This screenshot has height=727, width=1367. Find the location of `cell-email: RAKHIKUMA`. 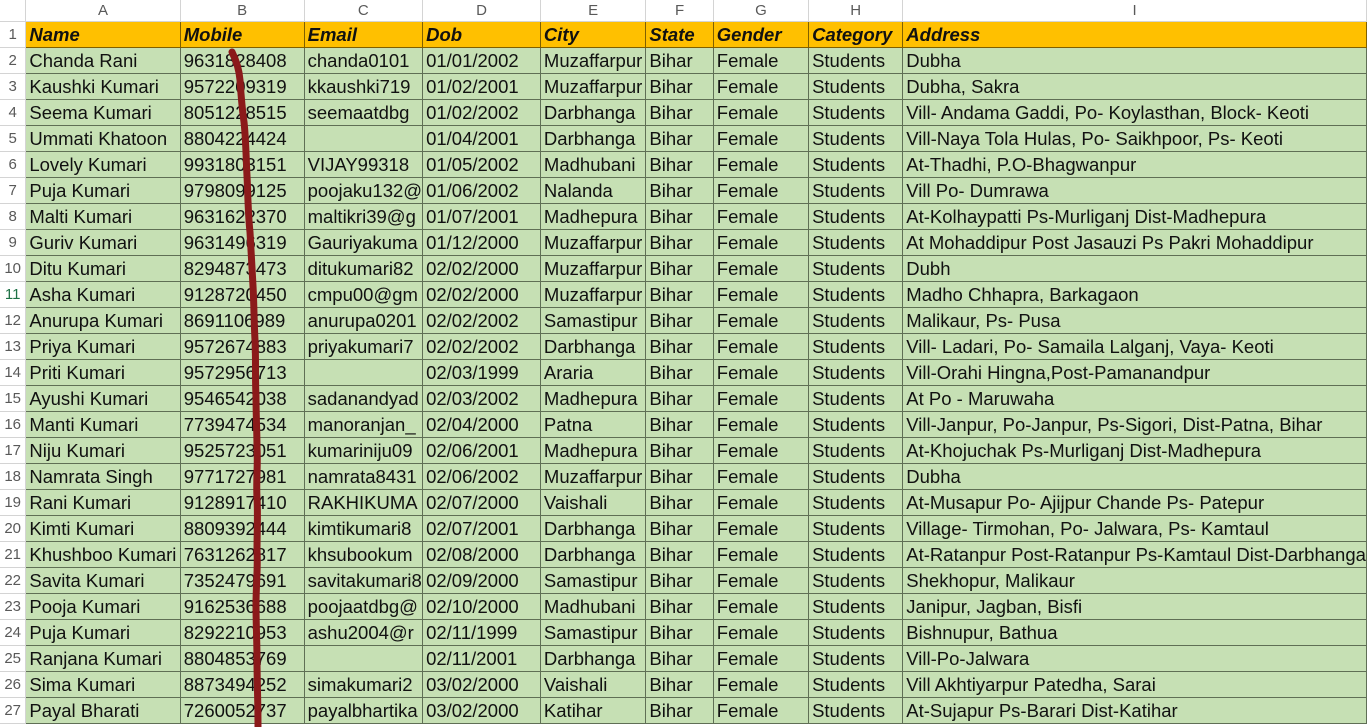

cell-email: RAKHIKUMA is located at coordinates (364, 502).